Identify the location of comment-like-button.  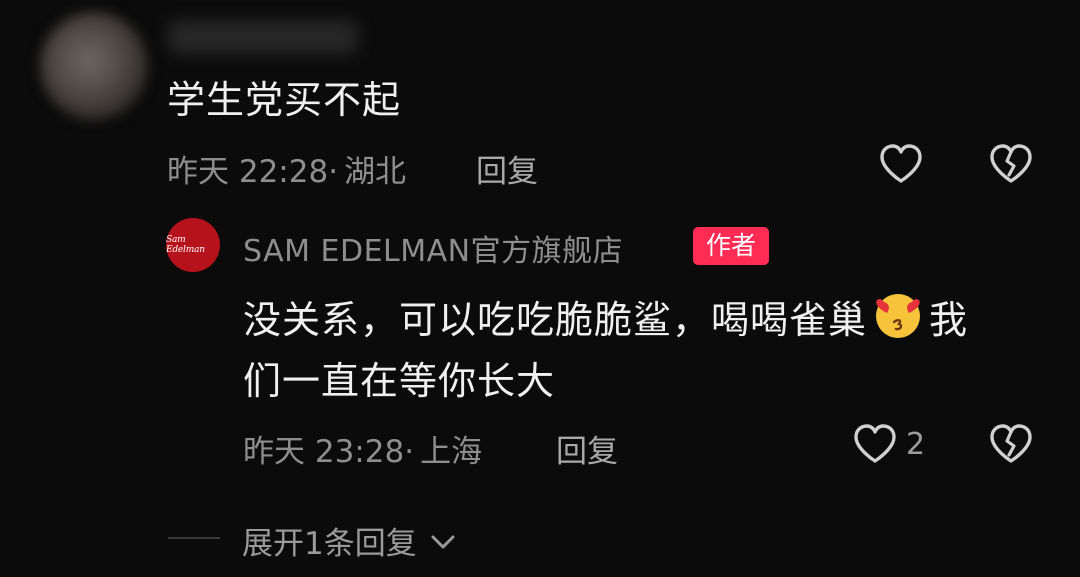
(901, 164).